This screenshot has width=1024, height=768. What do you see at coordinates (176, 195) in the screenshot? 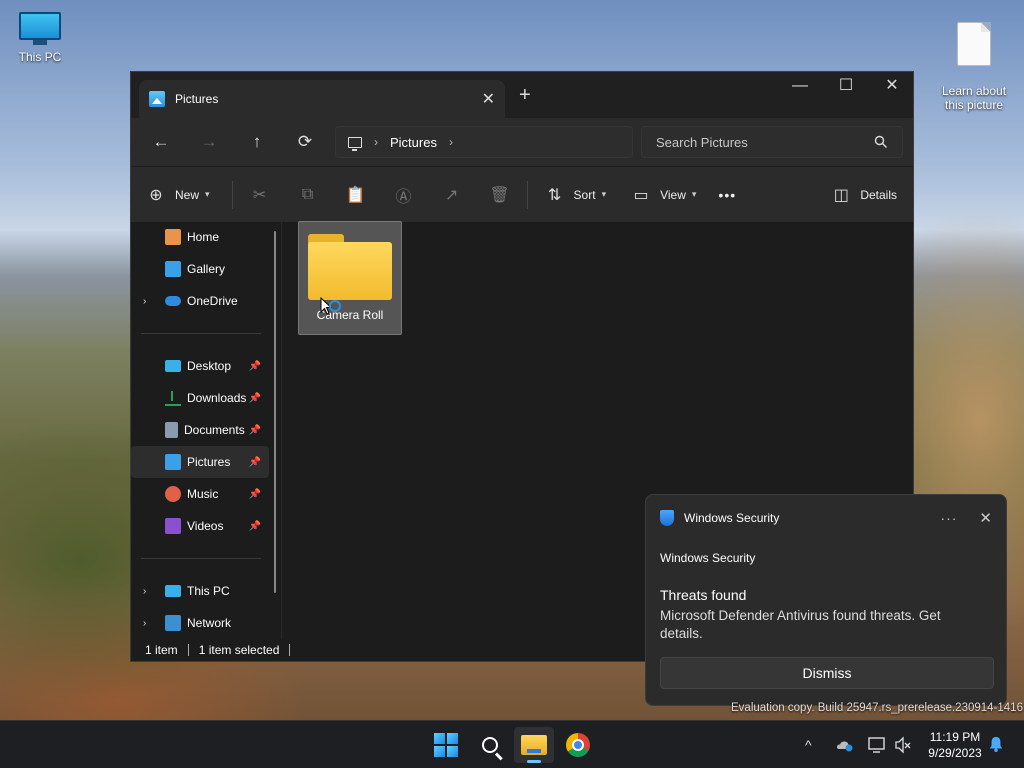
I see `new-button: ⊕ New ▾` at bounding box center [176, 195].